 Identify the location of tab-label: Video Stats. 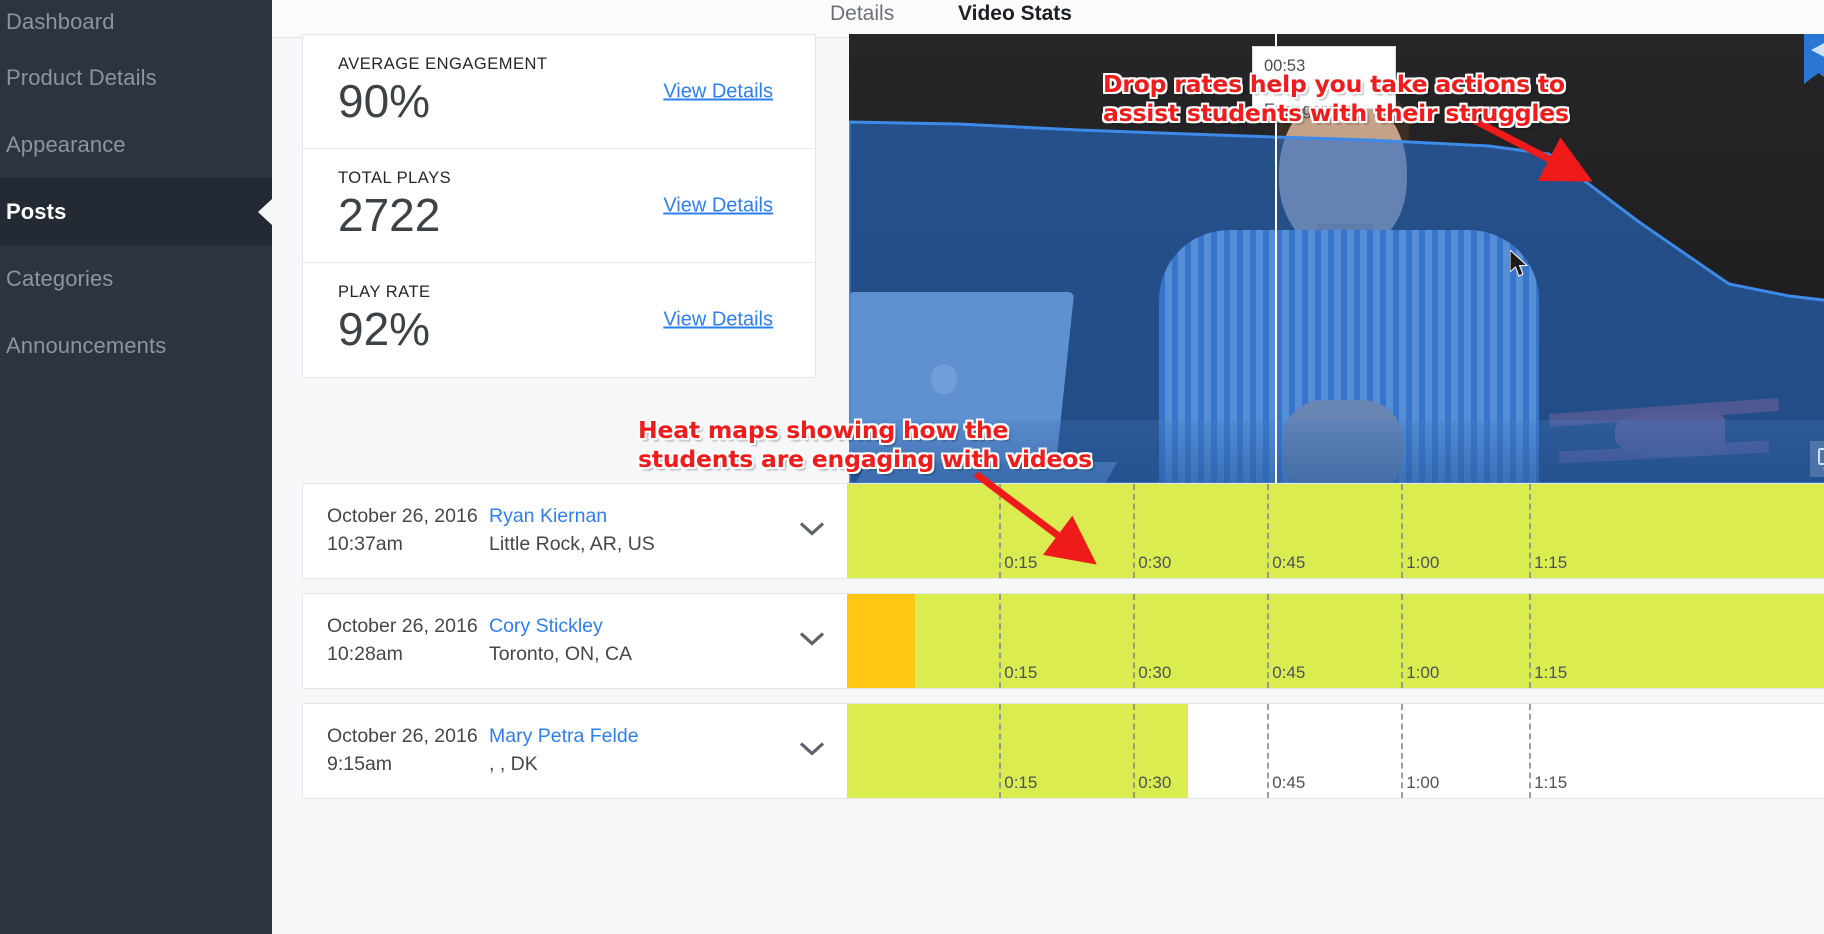
(1015, 13).